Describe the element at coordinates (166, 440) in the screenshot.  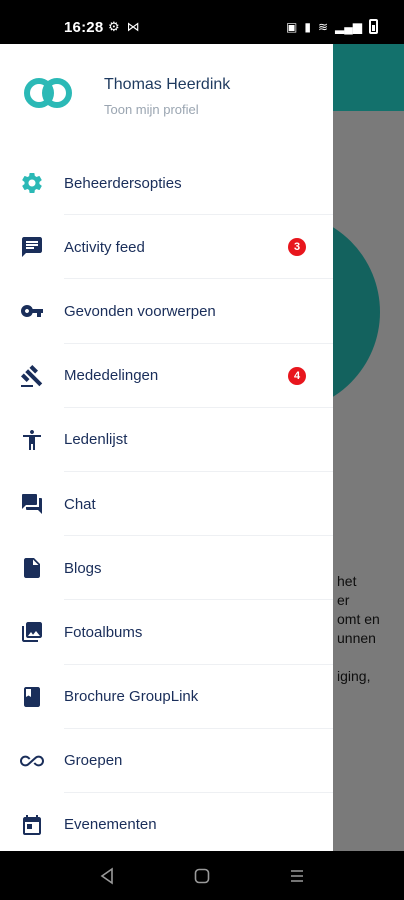
I see `menu-item-ledenlijst: Ledenlijst` at that location.